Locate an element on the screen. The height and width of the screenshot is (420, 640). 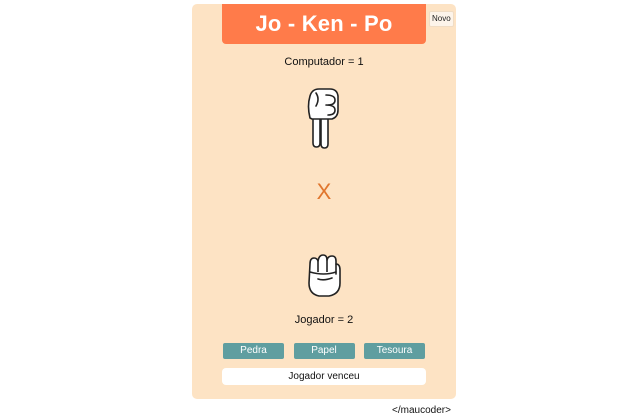
paper-button: Papel is located at coordinates (324, 351).